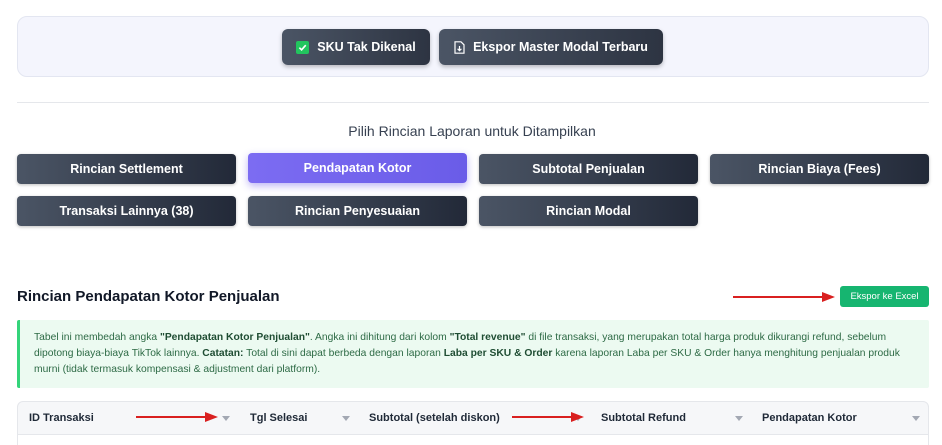  I want to click on checkbox-icon, so click(303, 47).